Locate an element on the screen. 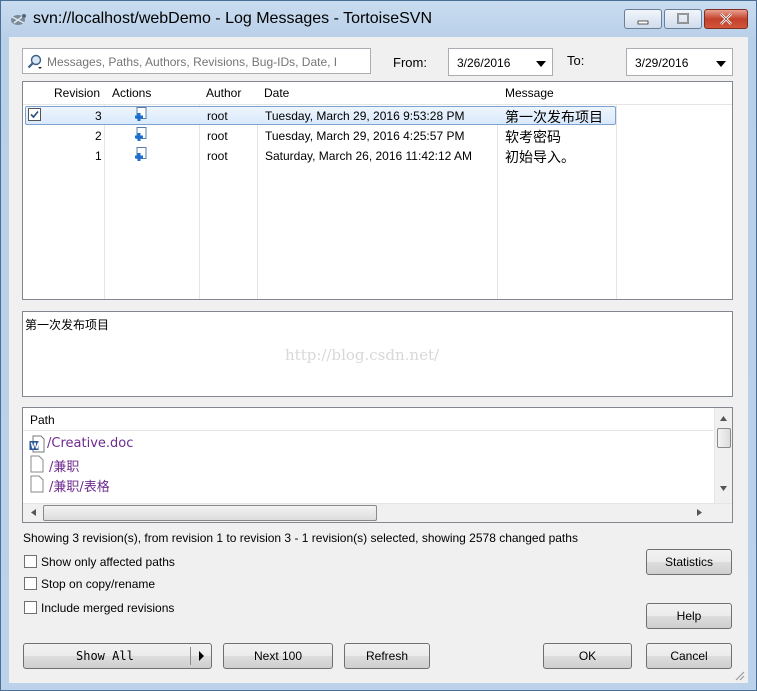  list-item: W /Creative.doc is located at coordinates (369, 444).